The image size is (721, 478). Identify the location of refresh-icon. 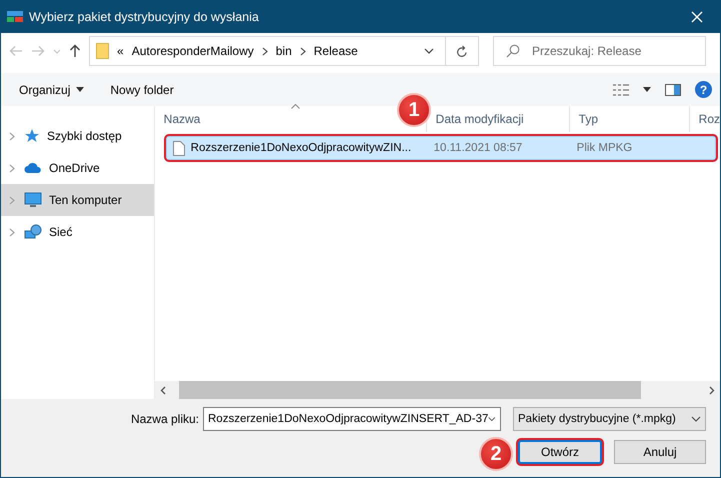
(462, 51).